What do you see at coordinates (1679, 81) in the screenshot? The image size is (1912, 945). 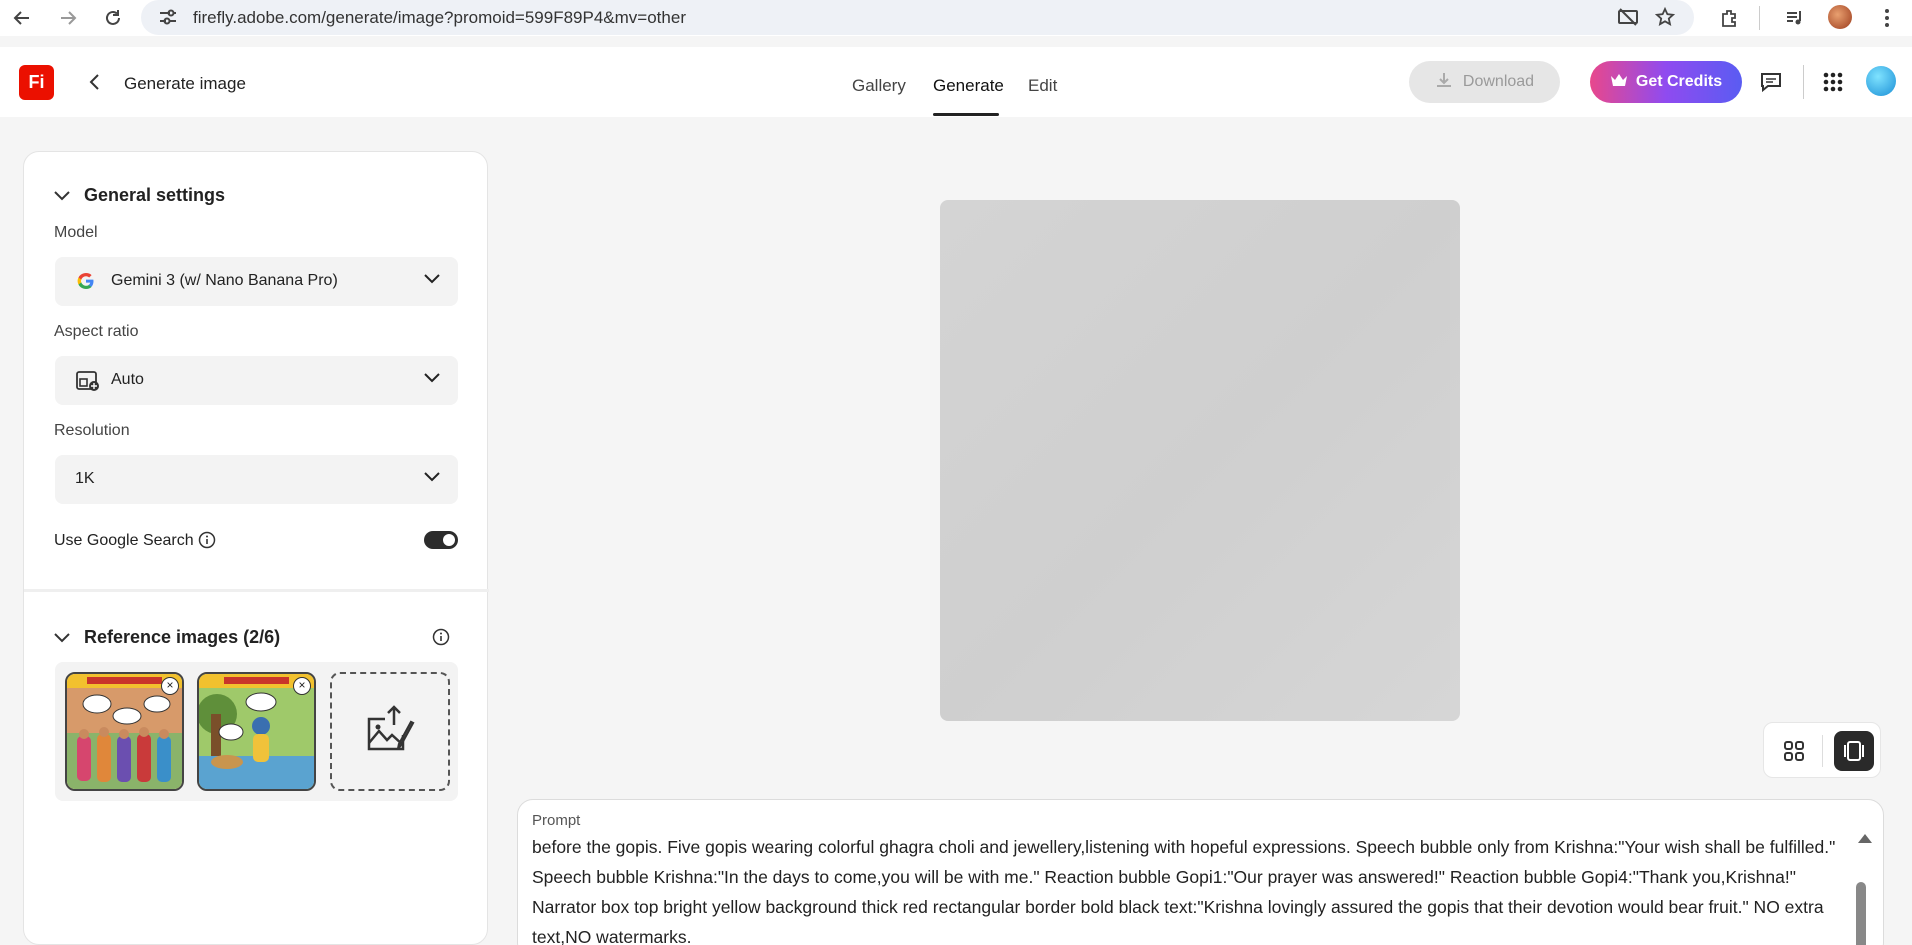 I see `get-credits-label: Get Credits` at bounding box center [1679, 81].